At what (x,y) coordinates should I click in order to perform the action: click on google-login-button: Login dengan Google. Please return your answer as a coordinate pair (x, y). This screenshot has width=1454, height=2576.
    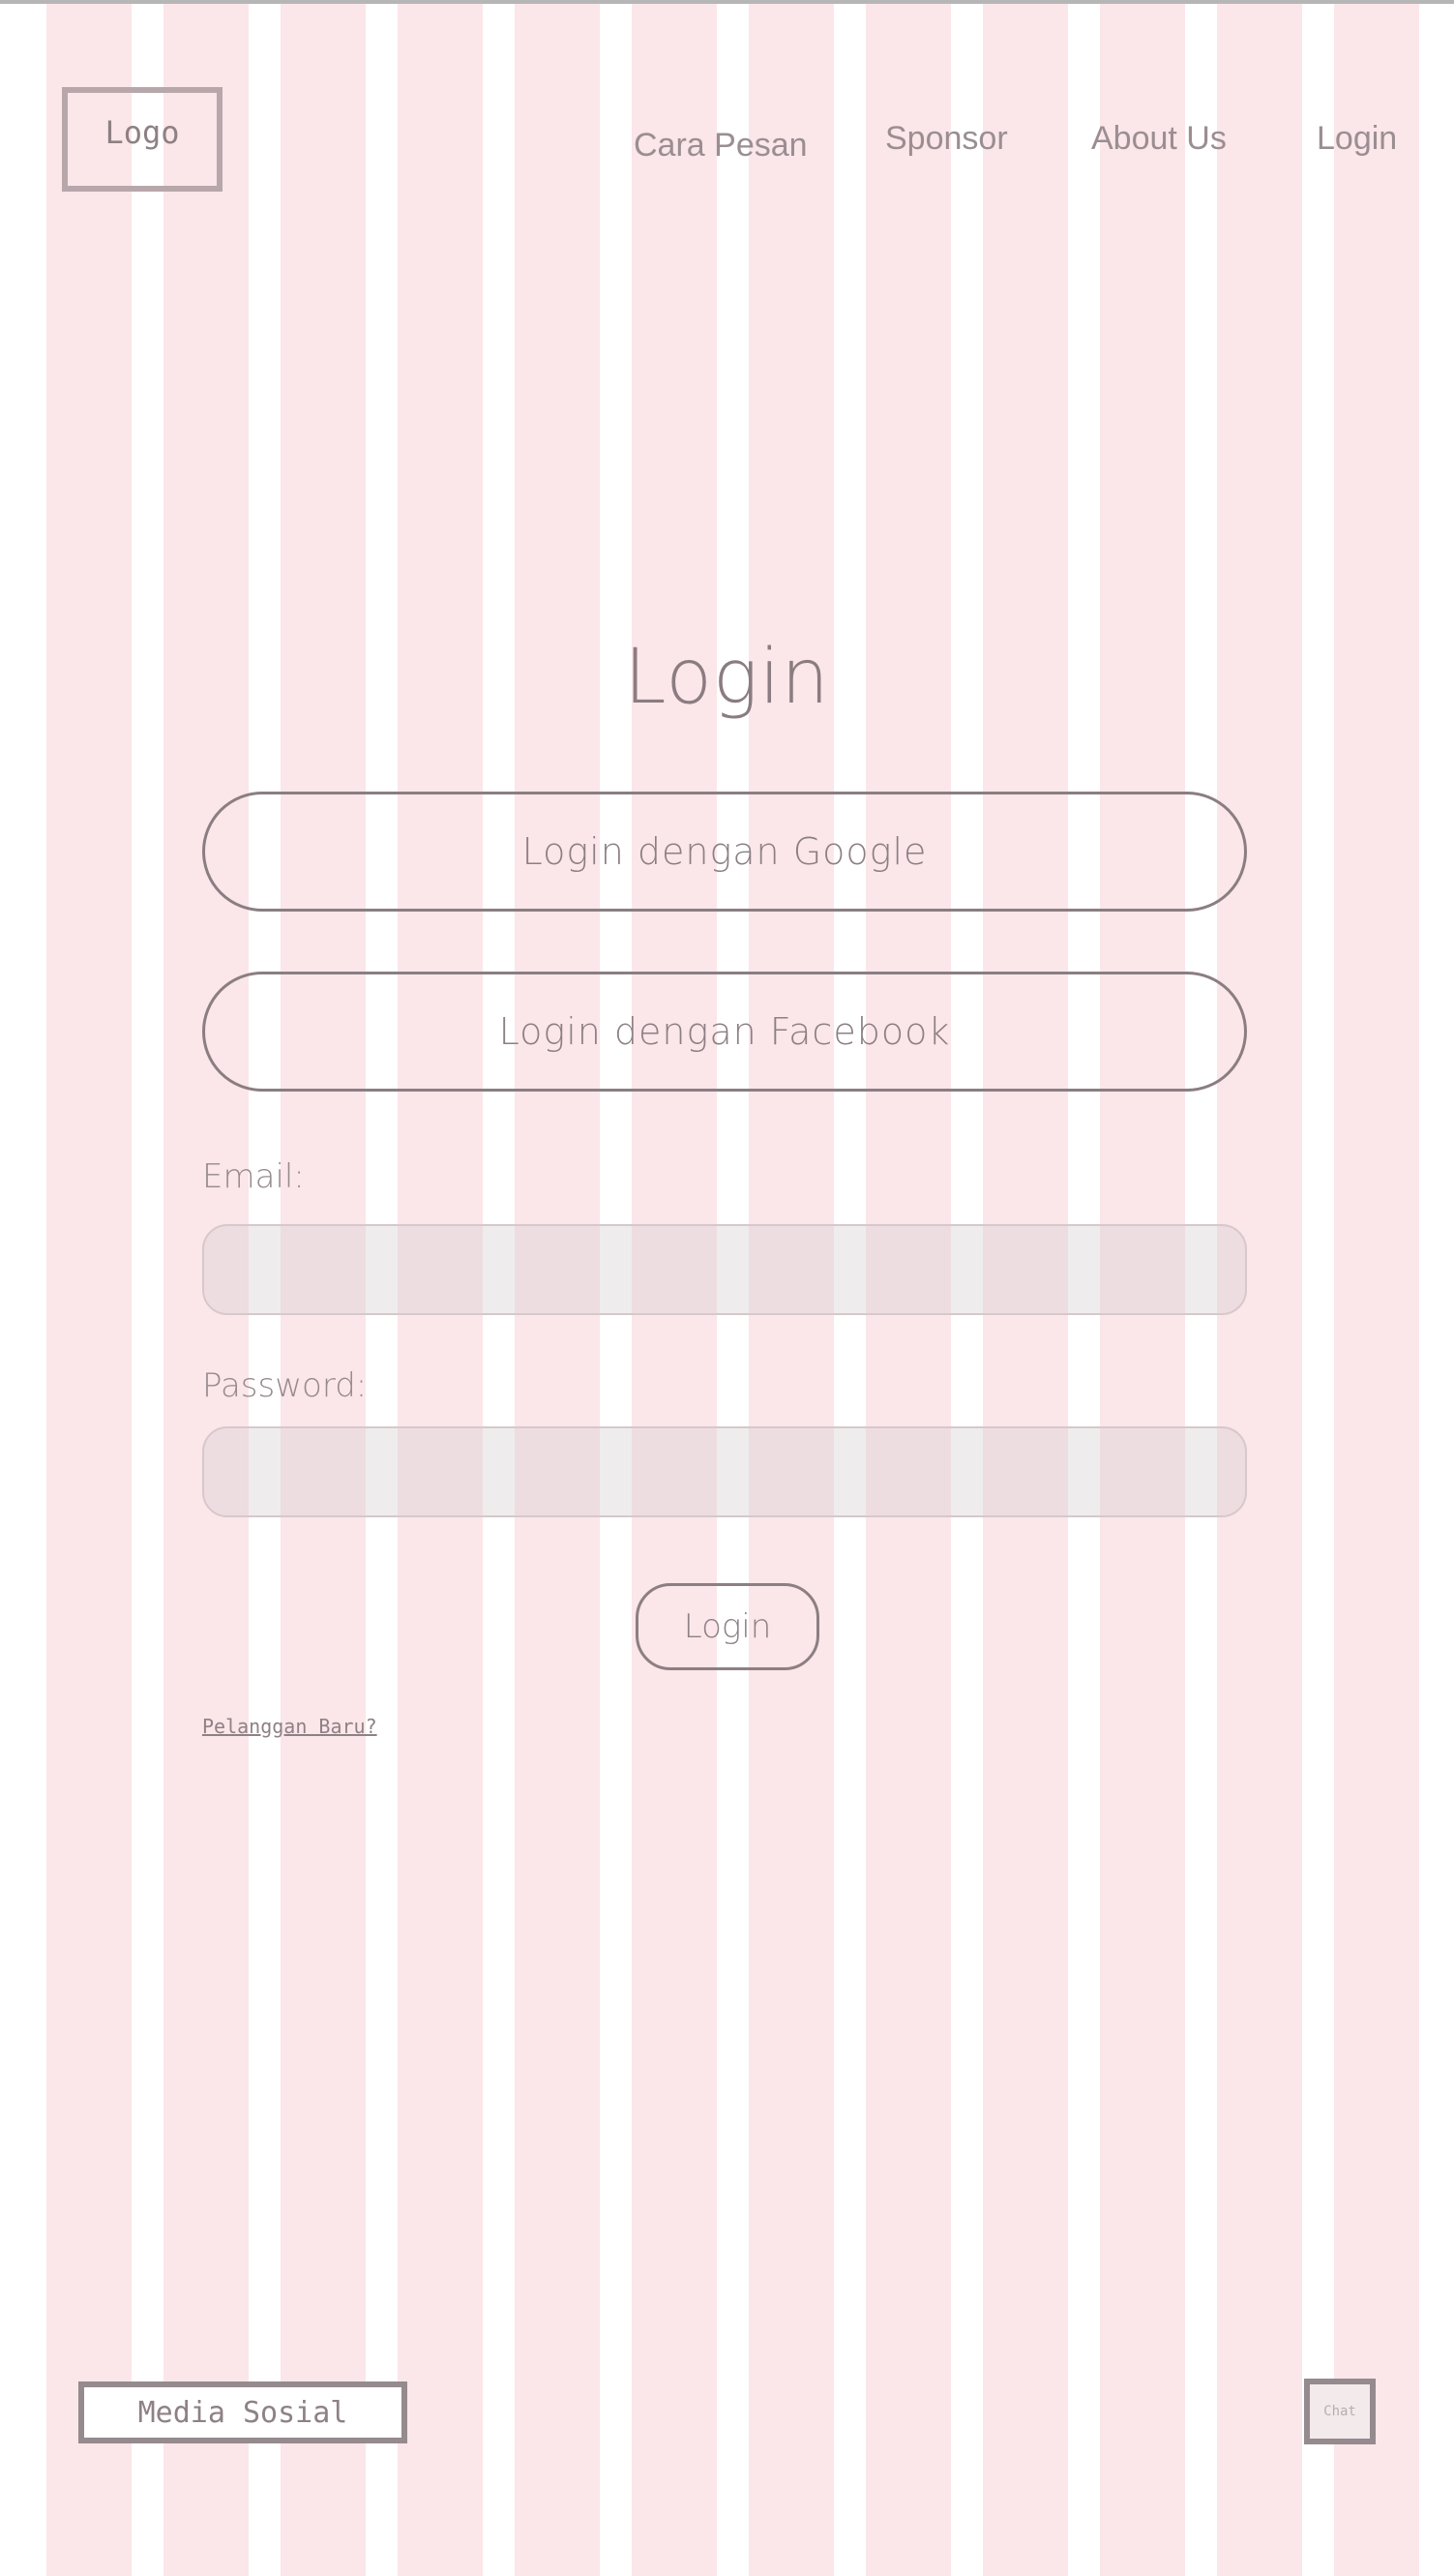
    Looking at the image, I should click on (724, 852).